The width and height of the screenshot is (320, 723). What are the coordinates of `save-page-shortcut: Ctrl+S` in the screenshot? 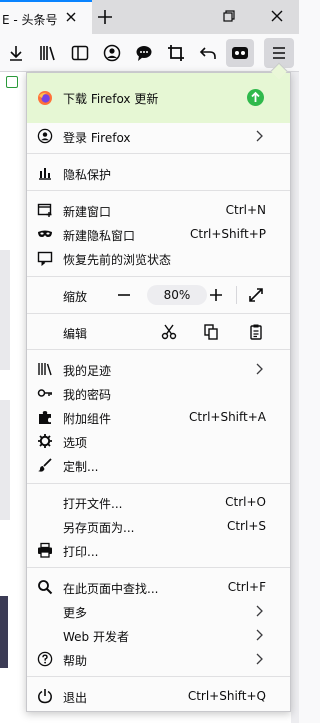 It's located at (246, 526).